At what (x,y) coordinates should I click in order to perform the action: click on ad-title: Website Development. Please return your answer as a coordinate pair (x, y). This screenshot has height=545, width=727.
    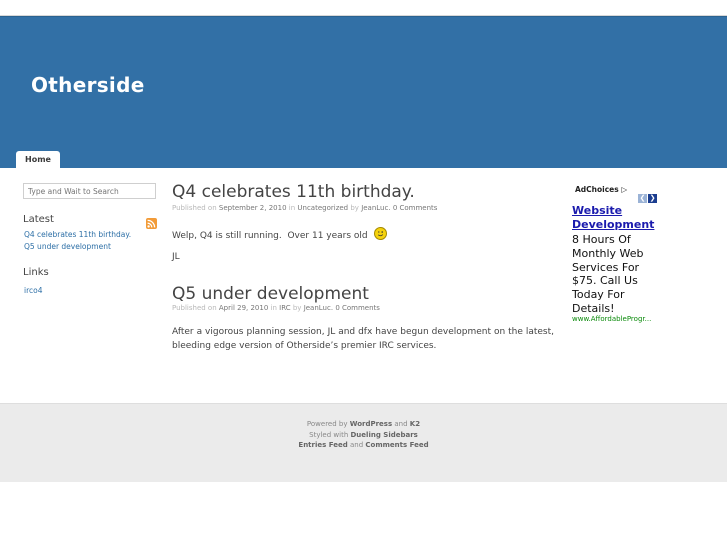
    Looking at the image, I should click on (619, 218).